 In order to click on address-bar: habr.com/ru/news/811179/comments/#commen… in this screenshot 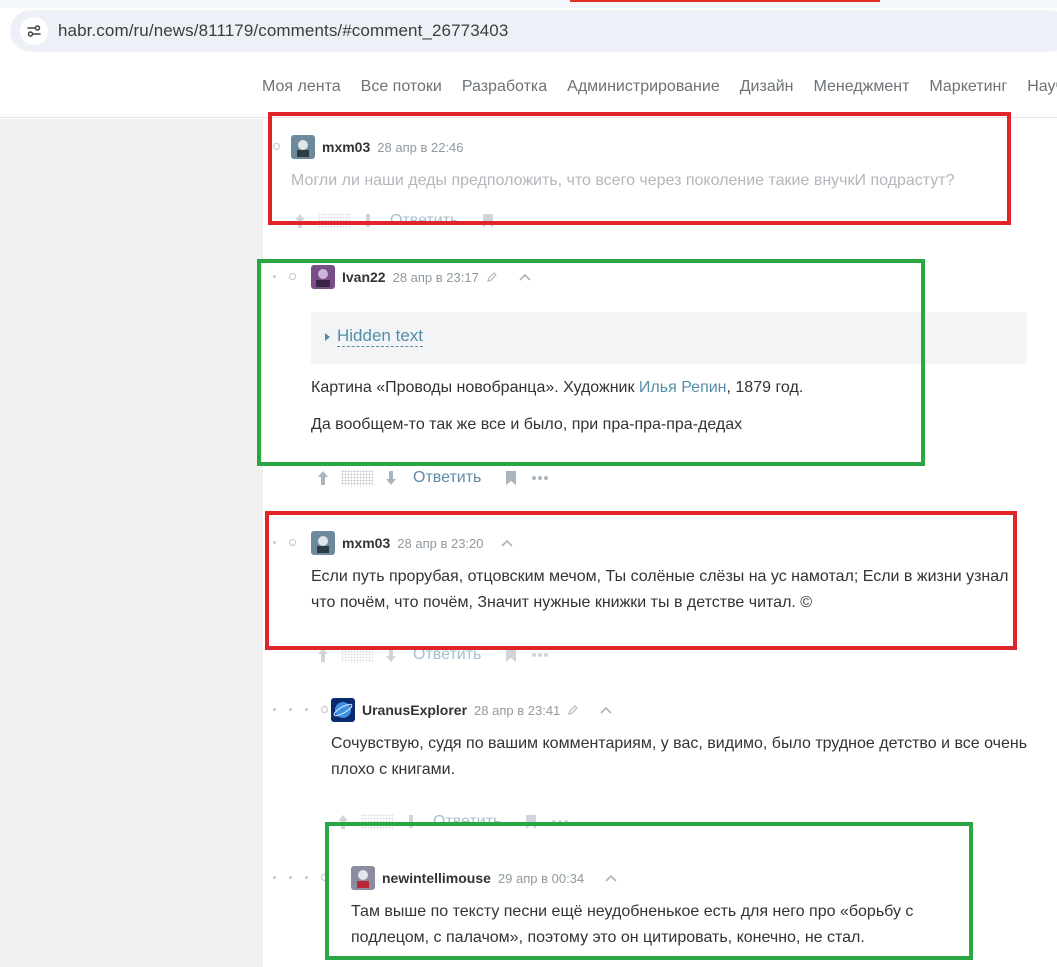, I will do `click(533, 31)`.